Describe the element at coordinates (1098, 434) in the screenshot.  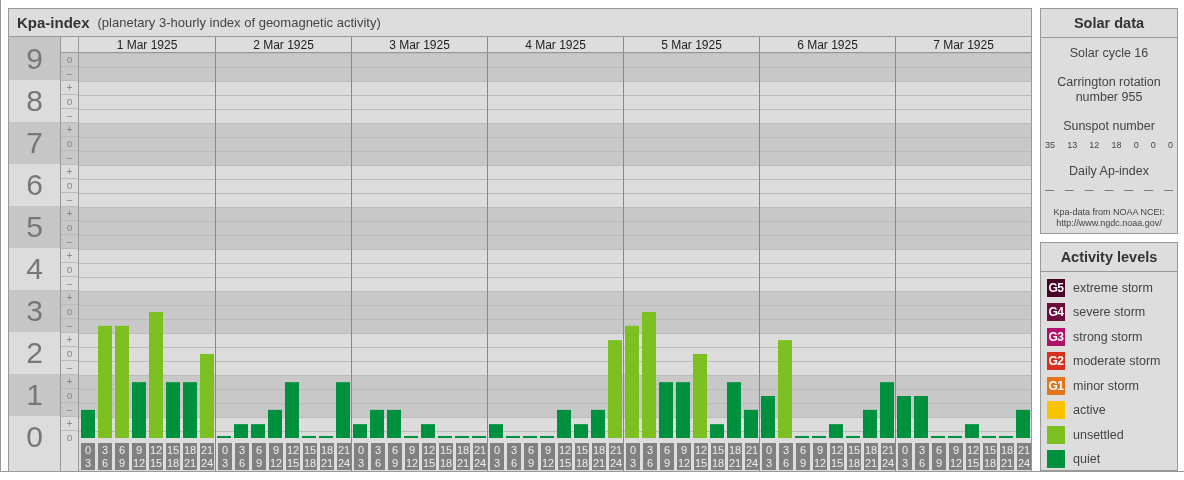
I see `level-label: unsettled` at that location.